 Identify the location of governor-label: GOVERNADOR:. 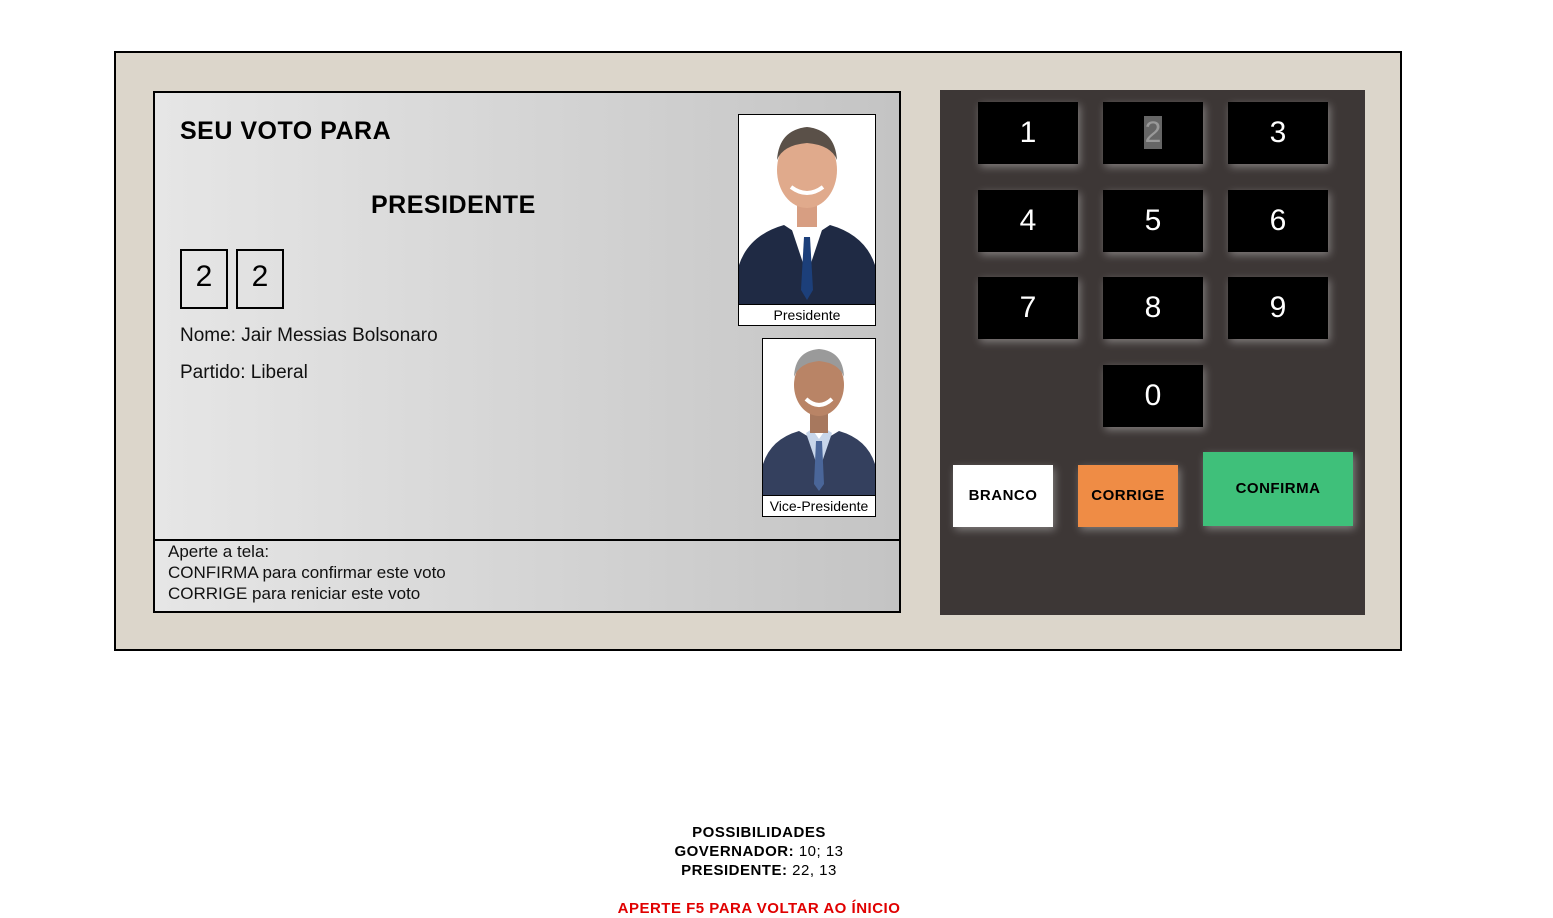
(734, 851).